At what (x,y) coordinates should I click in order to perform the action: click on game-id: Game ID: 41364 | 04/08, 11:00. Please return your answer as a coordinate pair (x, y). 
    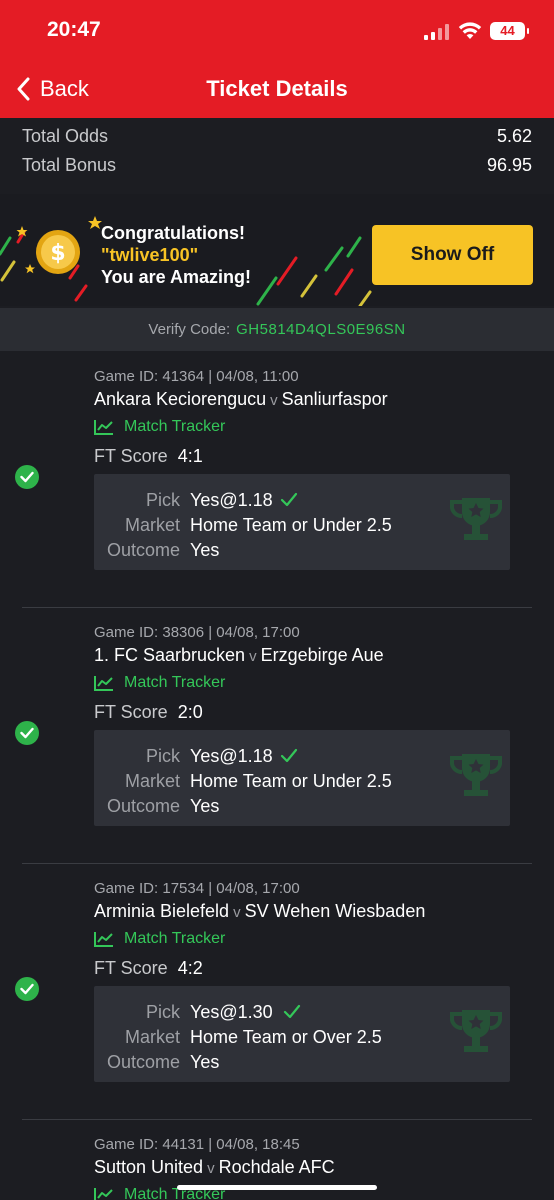
    Looking at the image, I should click on (196, 376).